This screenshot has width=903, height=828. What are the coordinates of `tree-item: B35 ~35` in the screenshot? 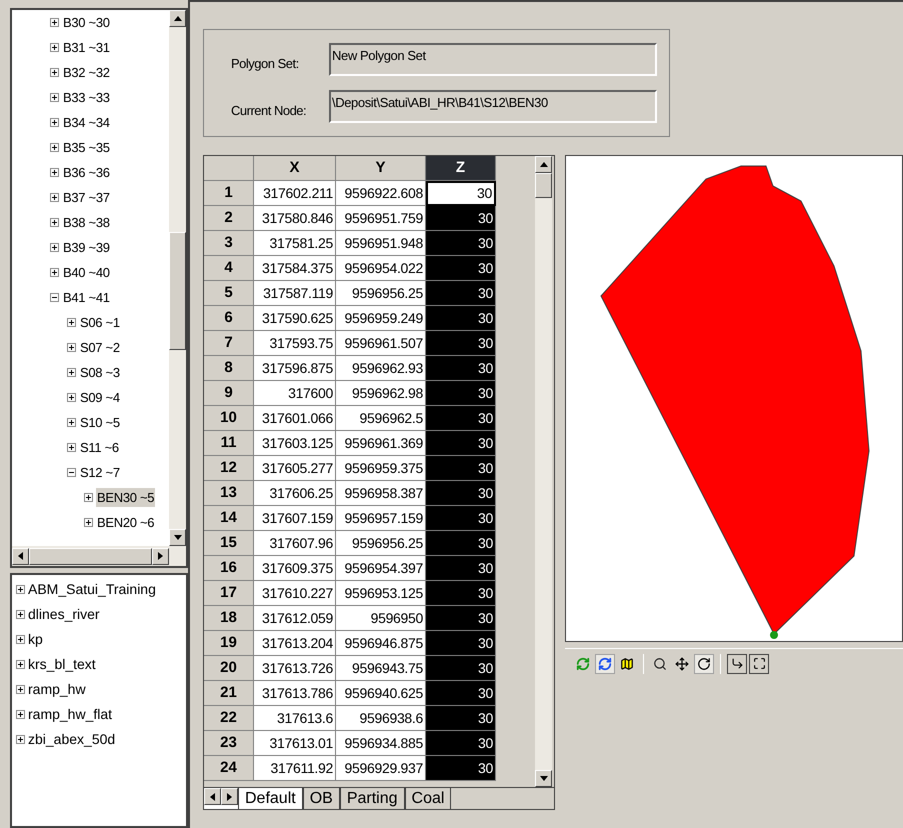 It's located at (86, 148).